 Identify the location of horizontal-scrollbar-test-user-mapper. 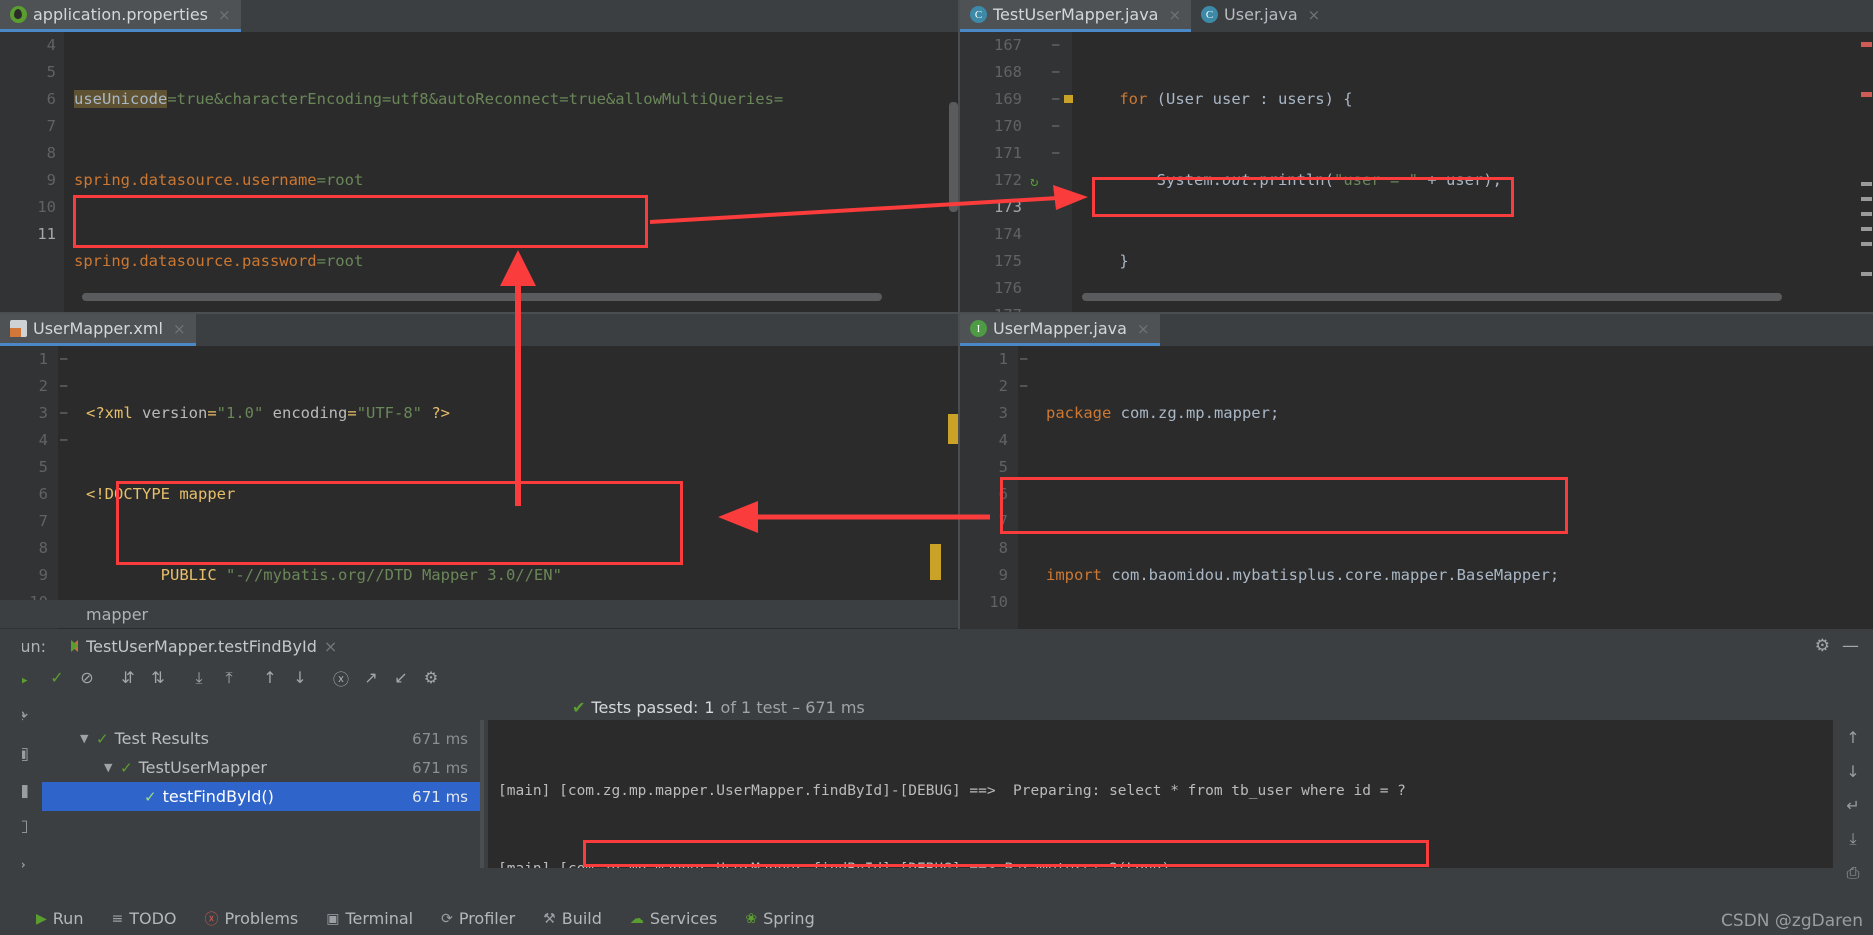
(1465, 298).